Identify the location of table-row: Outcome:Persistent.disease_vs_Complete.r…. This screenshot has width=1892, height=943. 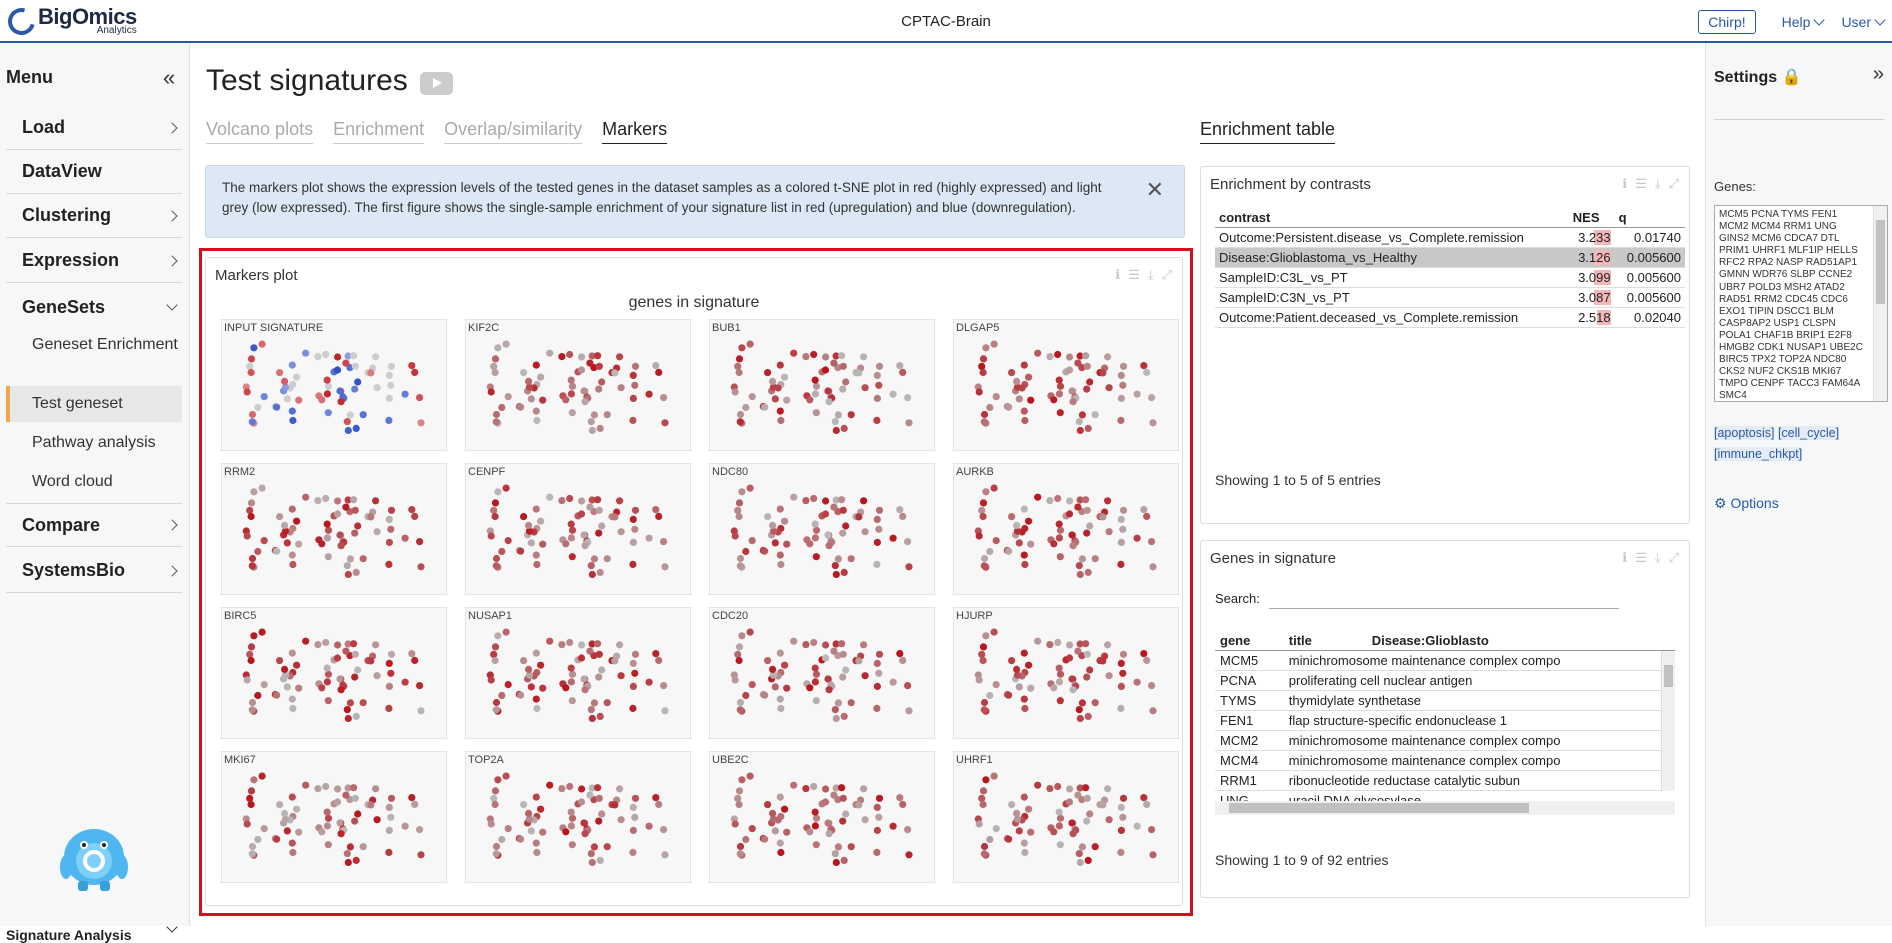
(1450, 237).